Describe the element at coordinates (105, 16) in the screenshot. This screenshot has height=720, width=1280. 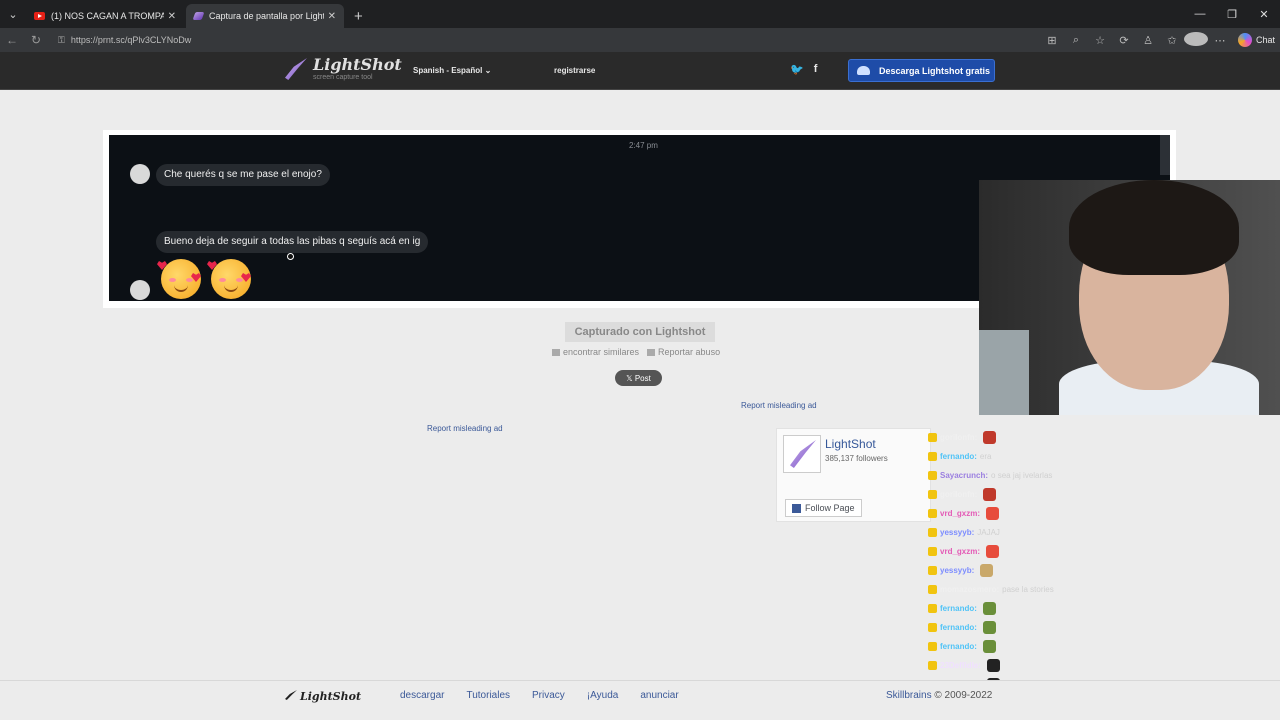
I see `browser-tab-youtube: (1) NOS CAGAN A TROMPADAS!! ✕` at that location.